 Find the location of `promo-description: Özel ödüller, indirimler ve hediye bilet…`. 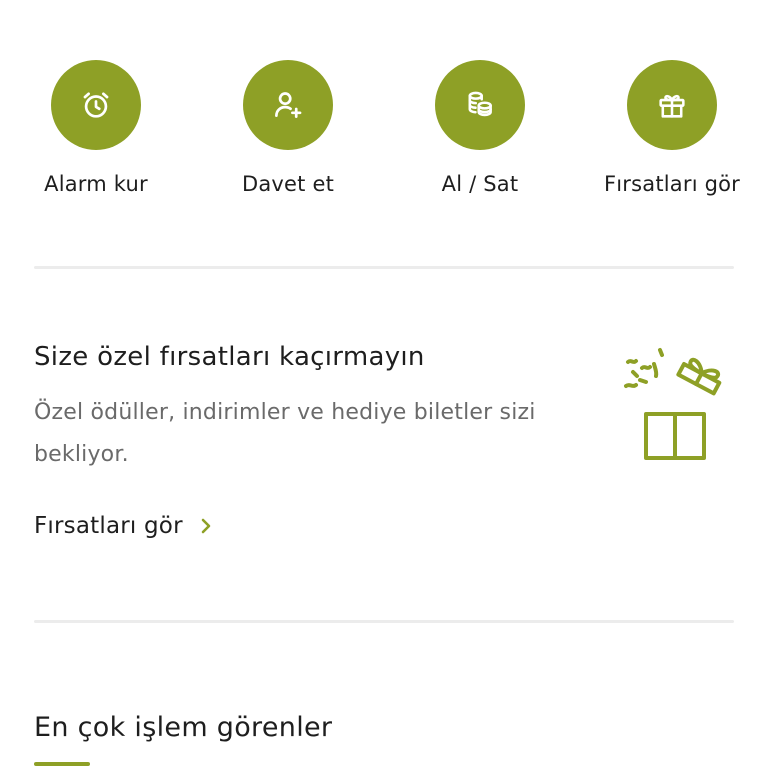

promo-description: Özel ödüller, indirimler ve hediye bilet… is located at coordinates (285, 433).